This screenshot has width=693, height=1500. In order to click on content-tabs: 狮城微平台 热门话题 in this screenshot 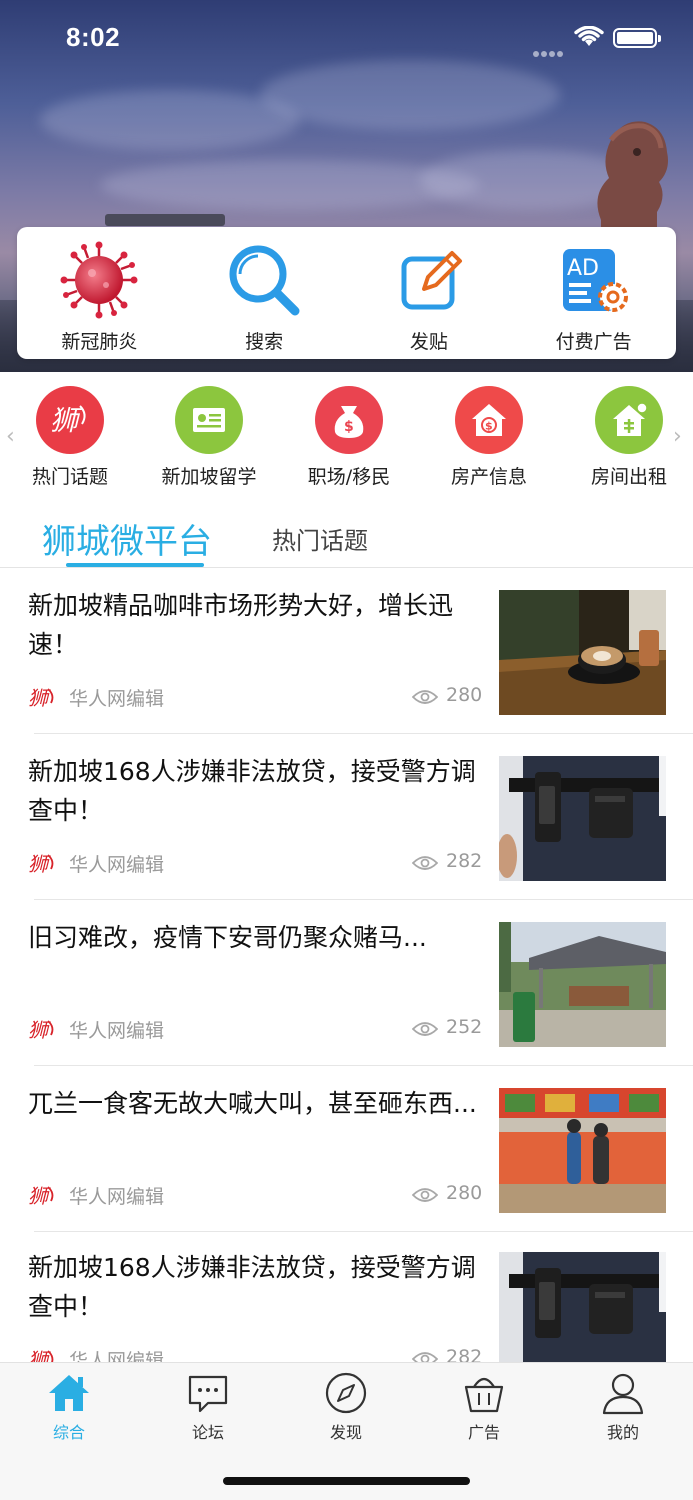, I will do `click(346, 538)`.